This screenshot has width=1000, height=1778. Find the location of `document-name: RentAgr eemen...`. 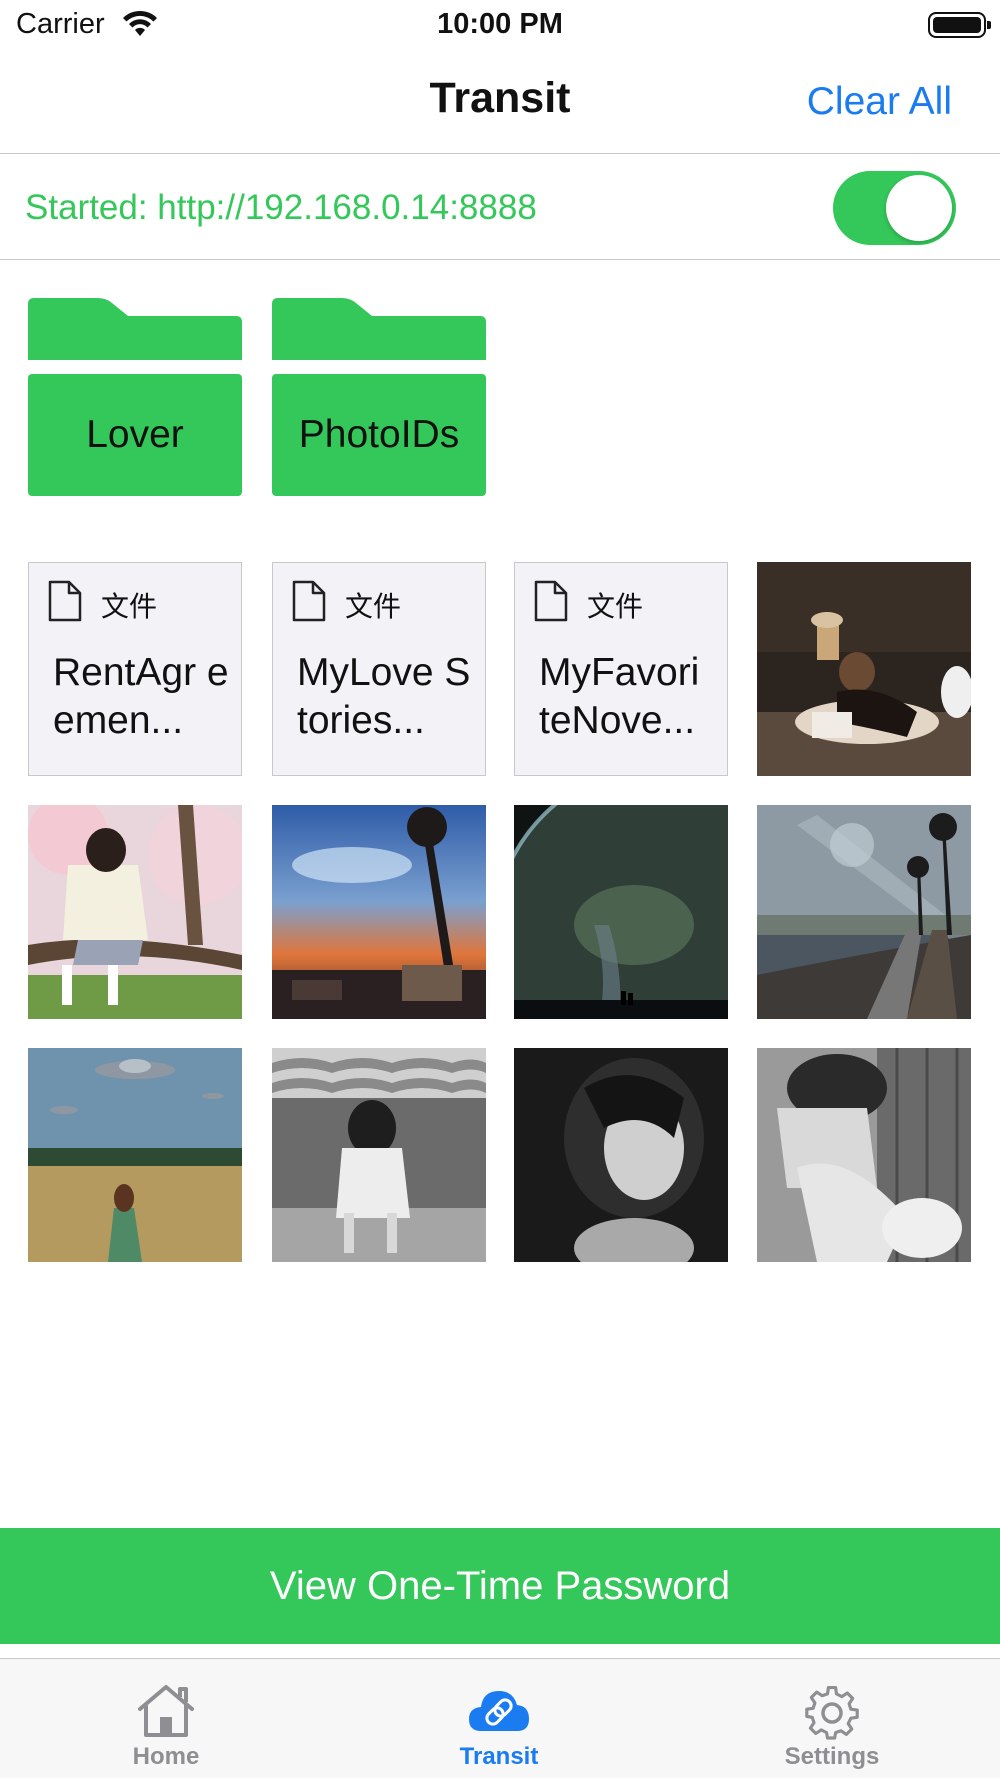

document-name: RentAgr eemen... is located at coordinates (141, 696).